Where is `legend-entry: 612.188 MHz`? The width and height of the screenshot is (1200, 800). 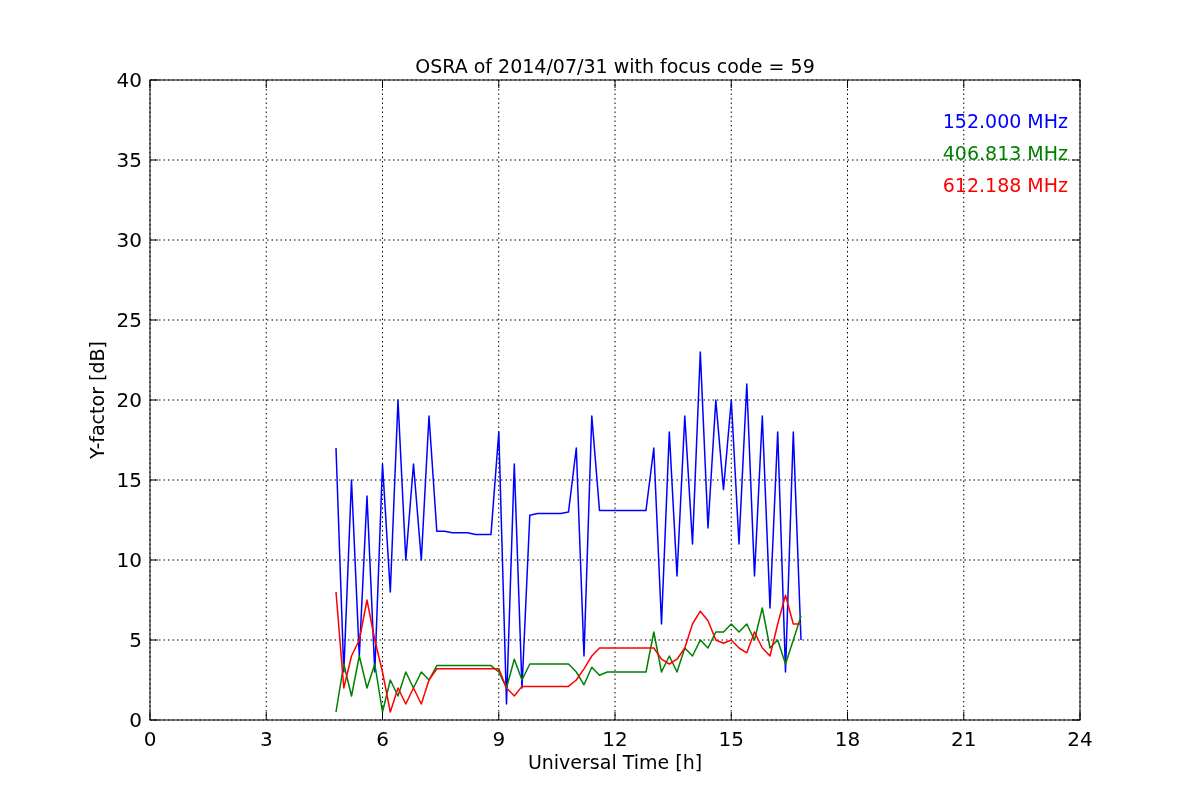 legend-entry: 612.188 MHz is located at coordinates (1005, 185).